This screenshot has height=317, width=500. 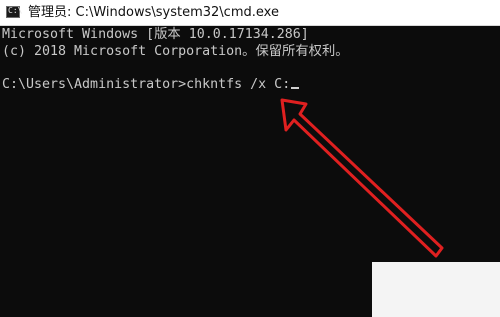 What do you see at coordinates (94, 84) in the screenshot?
I see `prompt-text: C:\Users\Administrator>` at bounding box center [94, 84].